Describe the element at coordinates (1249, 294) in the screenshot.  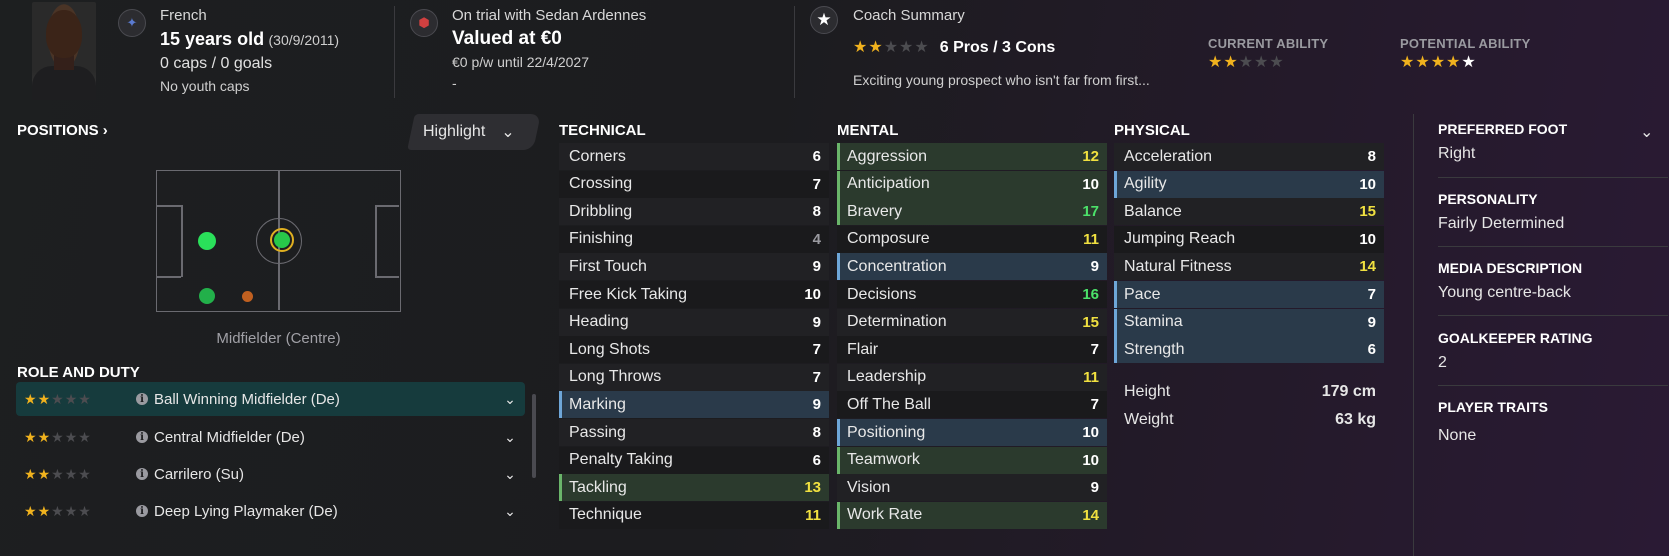
I see `attribute-row: Pace 7` at that location.